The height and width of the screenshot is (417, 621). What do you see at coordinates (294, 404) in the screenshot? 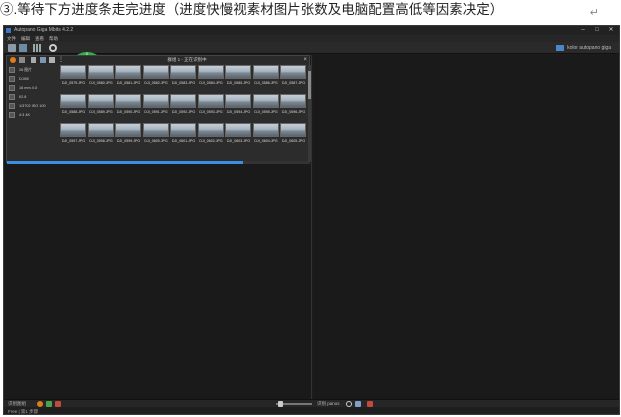
I see `thumbnail-size-slider` at bounding box center [294, 404].